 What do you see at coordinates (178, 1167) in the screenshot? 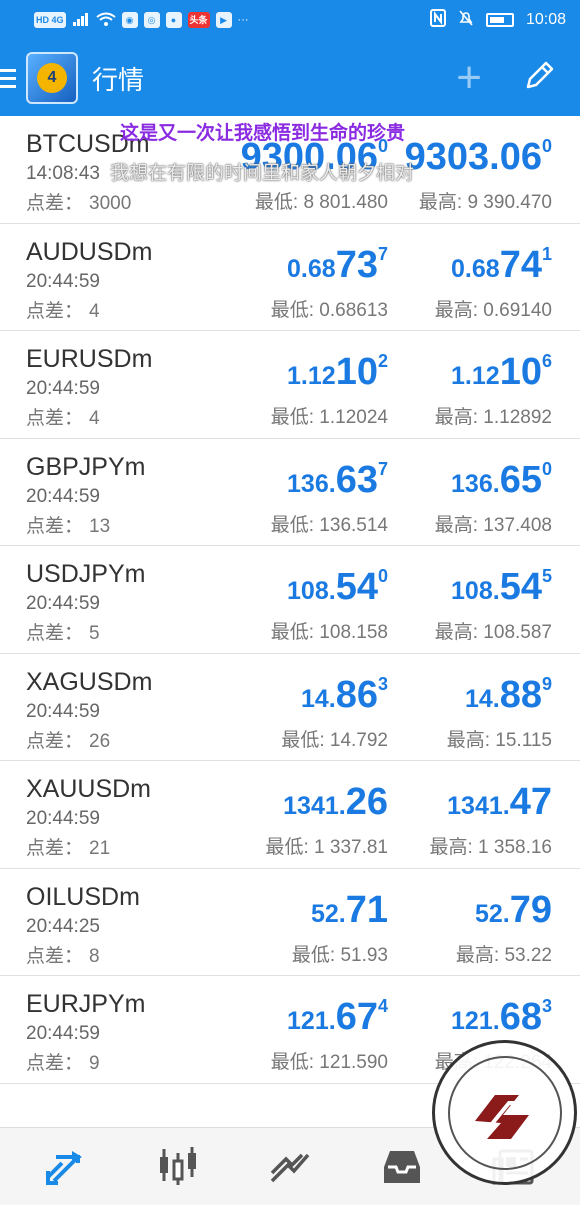
I see `chart-icon` at bounding box center [178, 1167].